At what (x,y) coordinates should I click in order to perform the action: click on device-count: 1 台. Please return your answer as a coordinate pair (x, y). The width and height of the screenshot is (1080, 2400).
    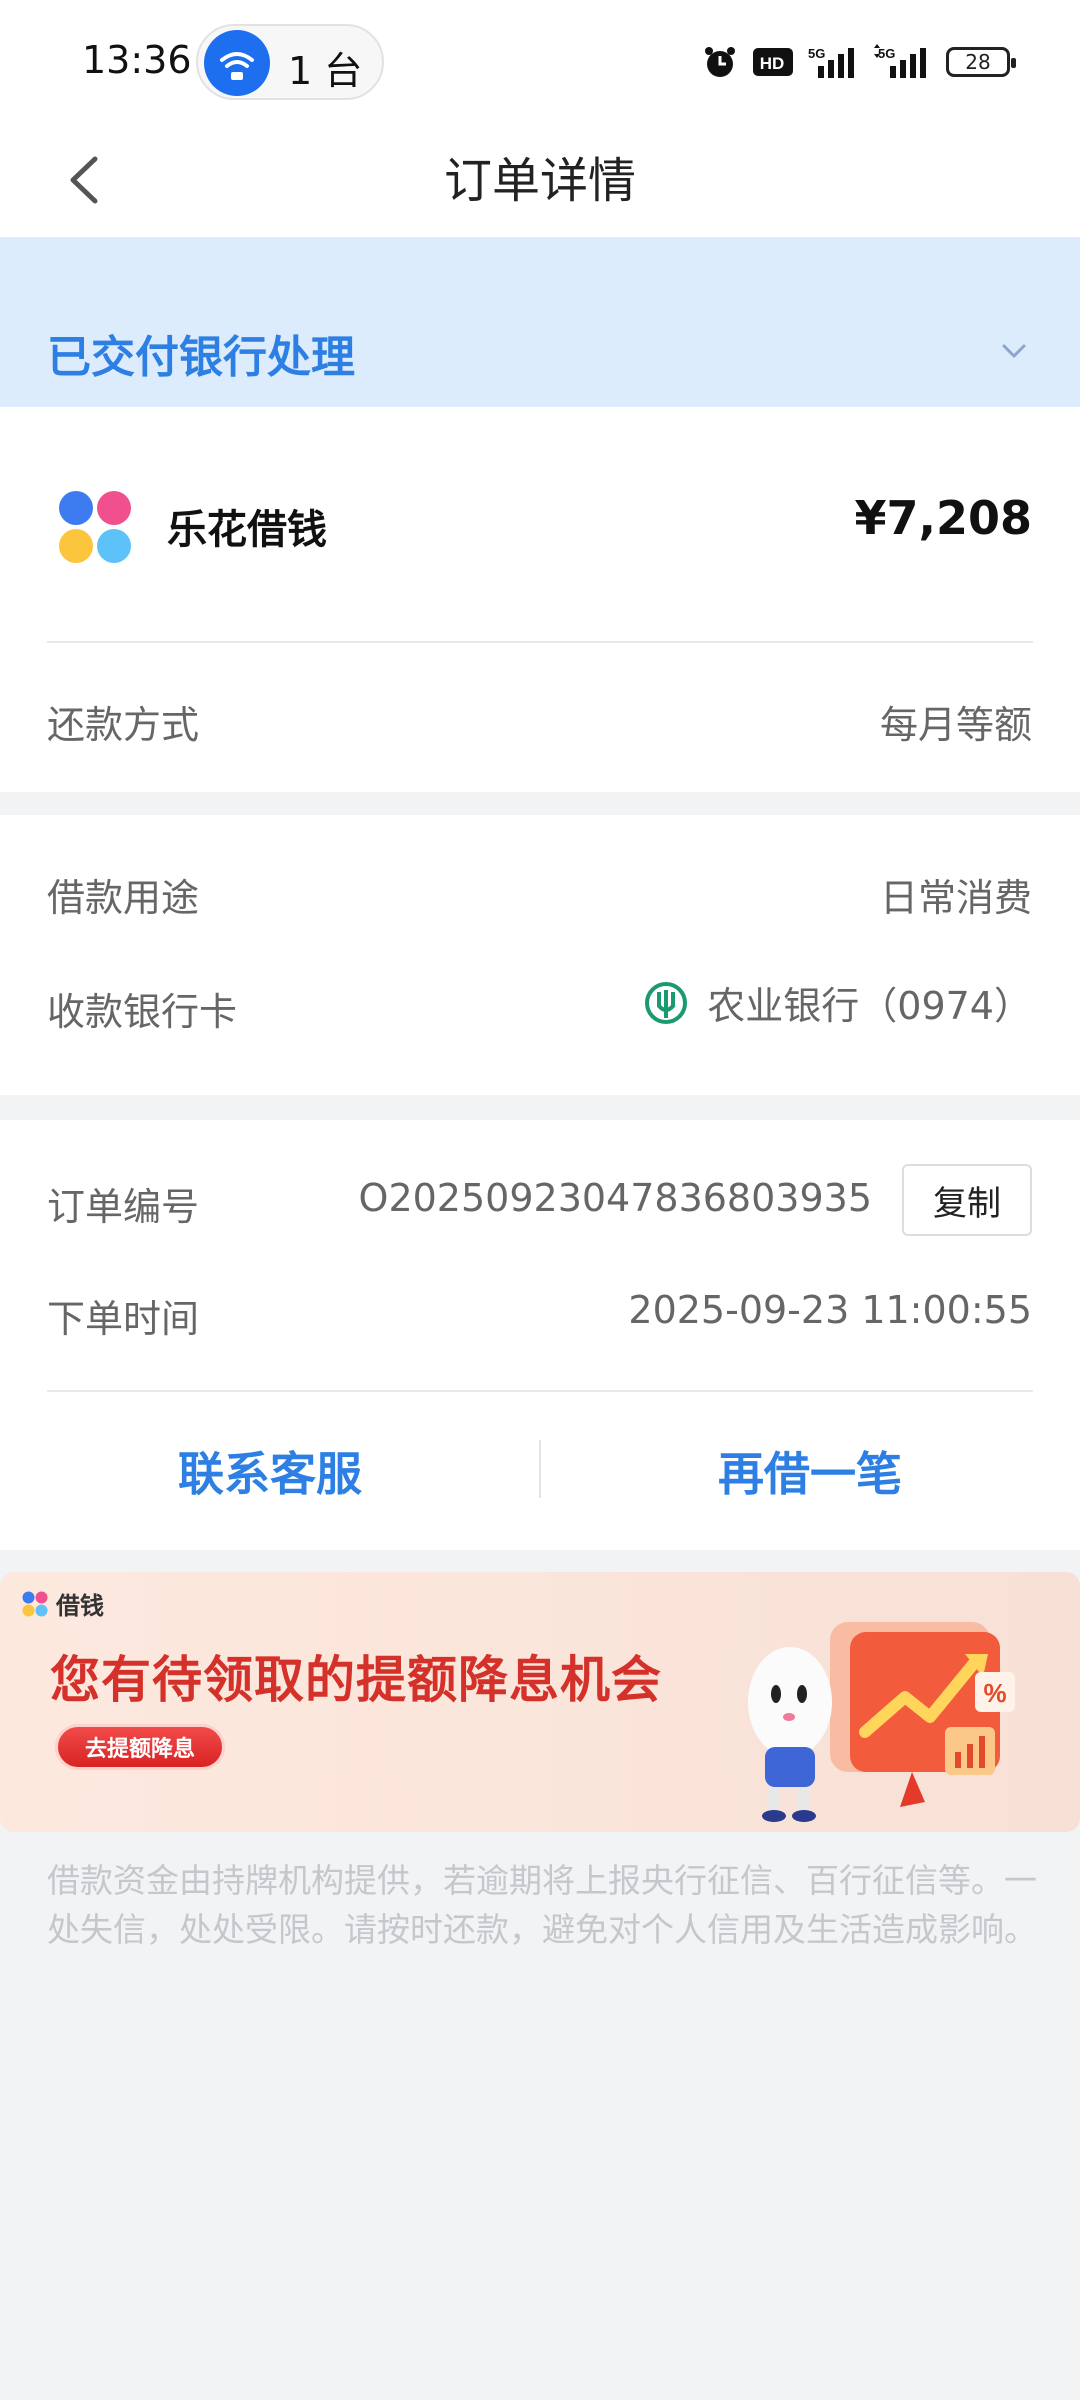
    Looking at the image, I should click on (325, 71).